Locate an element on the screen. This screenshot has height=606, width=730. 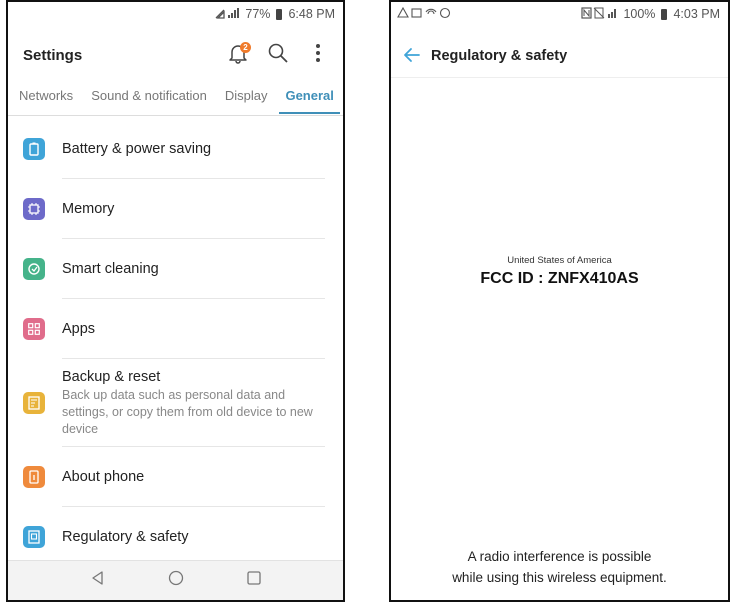
app-bar: Settings 2 is located at coordinates (175, 55).